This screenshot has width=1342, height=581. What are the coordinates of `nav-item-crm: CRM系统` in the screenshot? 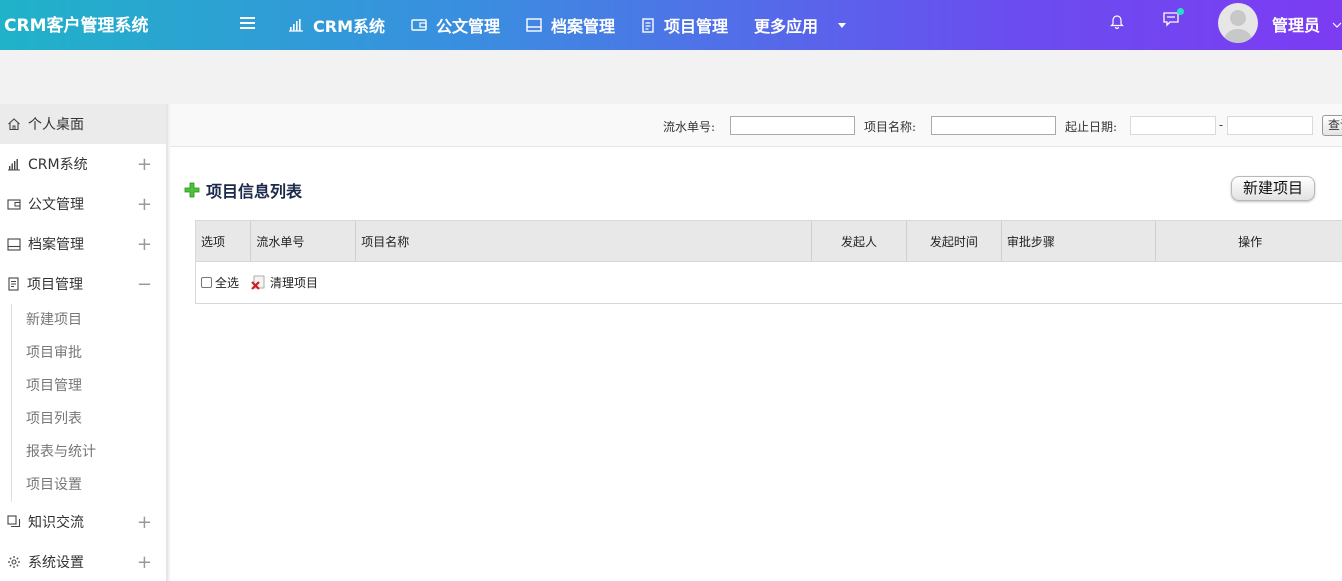 It's located at (336, 25).